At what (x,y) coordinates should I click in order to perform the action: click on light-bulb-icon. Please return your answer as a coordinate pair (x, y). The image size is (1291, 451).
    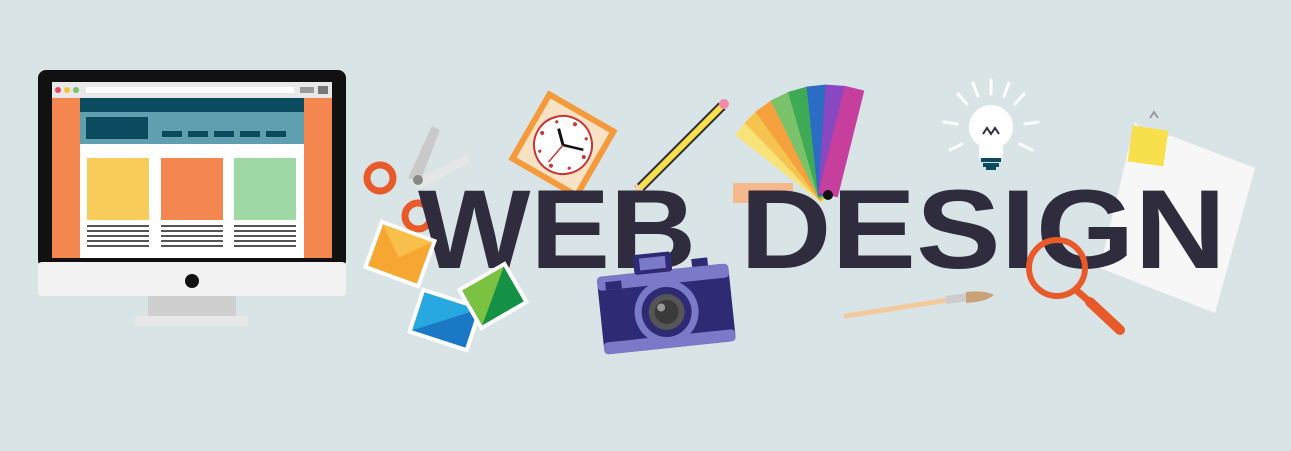
    Looking at the image, I should click on (991, 124).